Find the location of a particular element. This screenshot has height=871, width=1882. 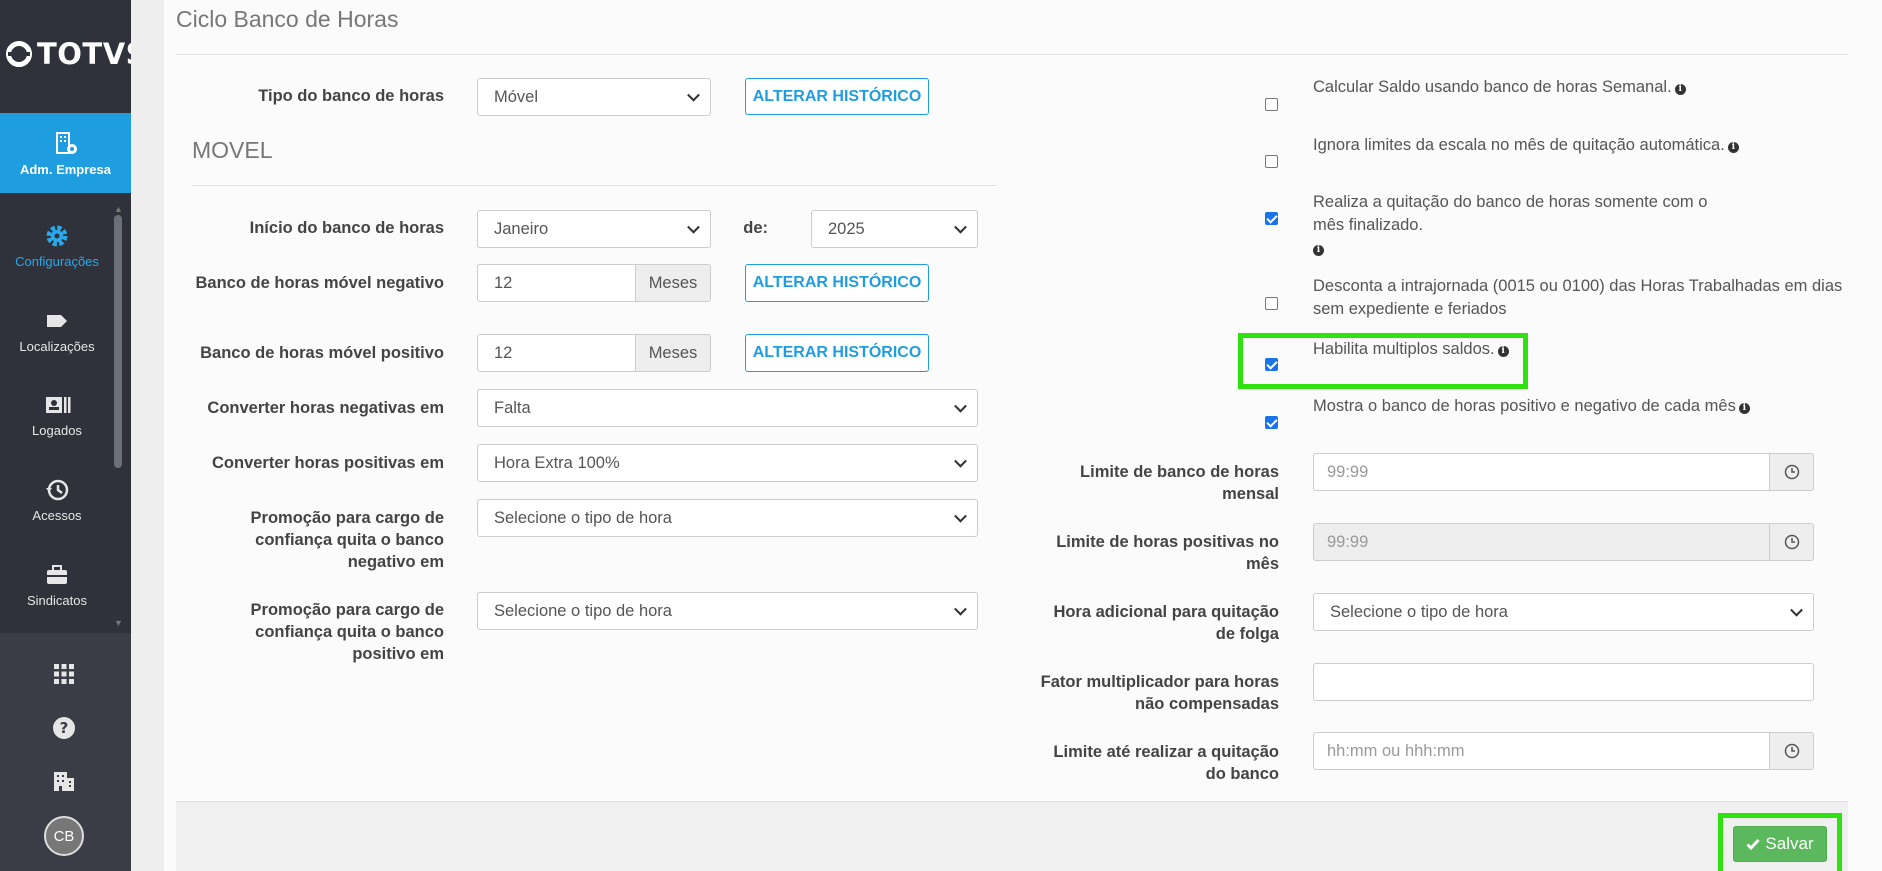

sidebar-item-configuracoes: Configurações is located at coordinates (57, 245).